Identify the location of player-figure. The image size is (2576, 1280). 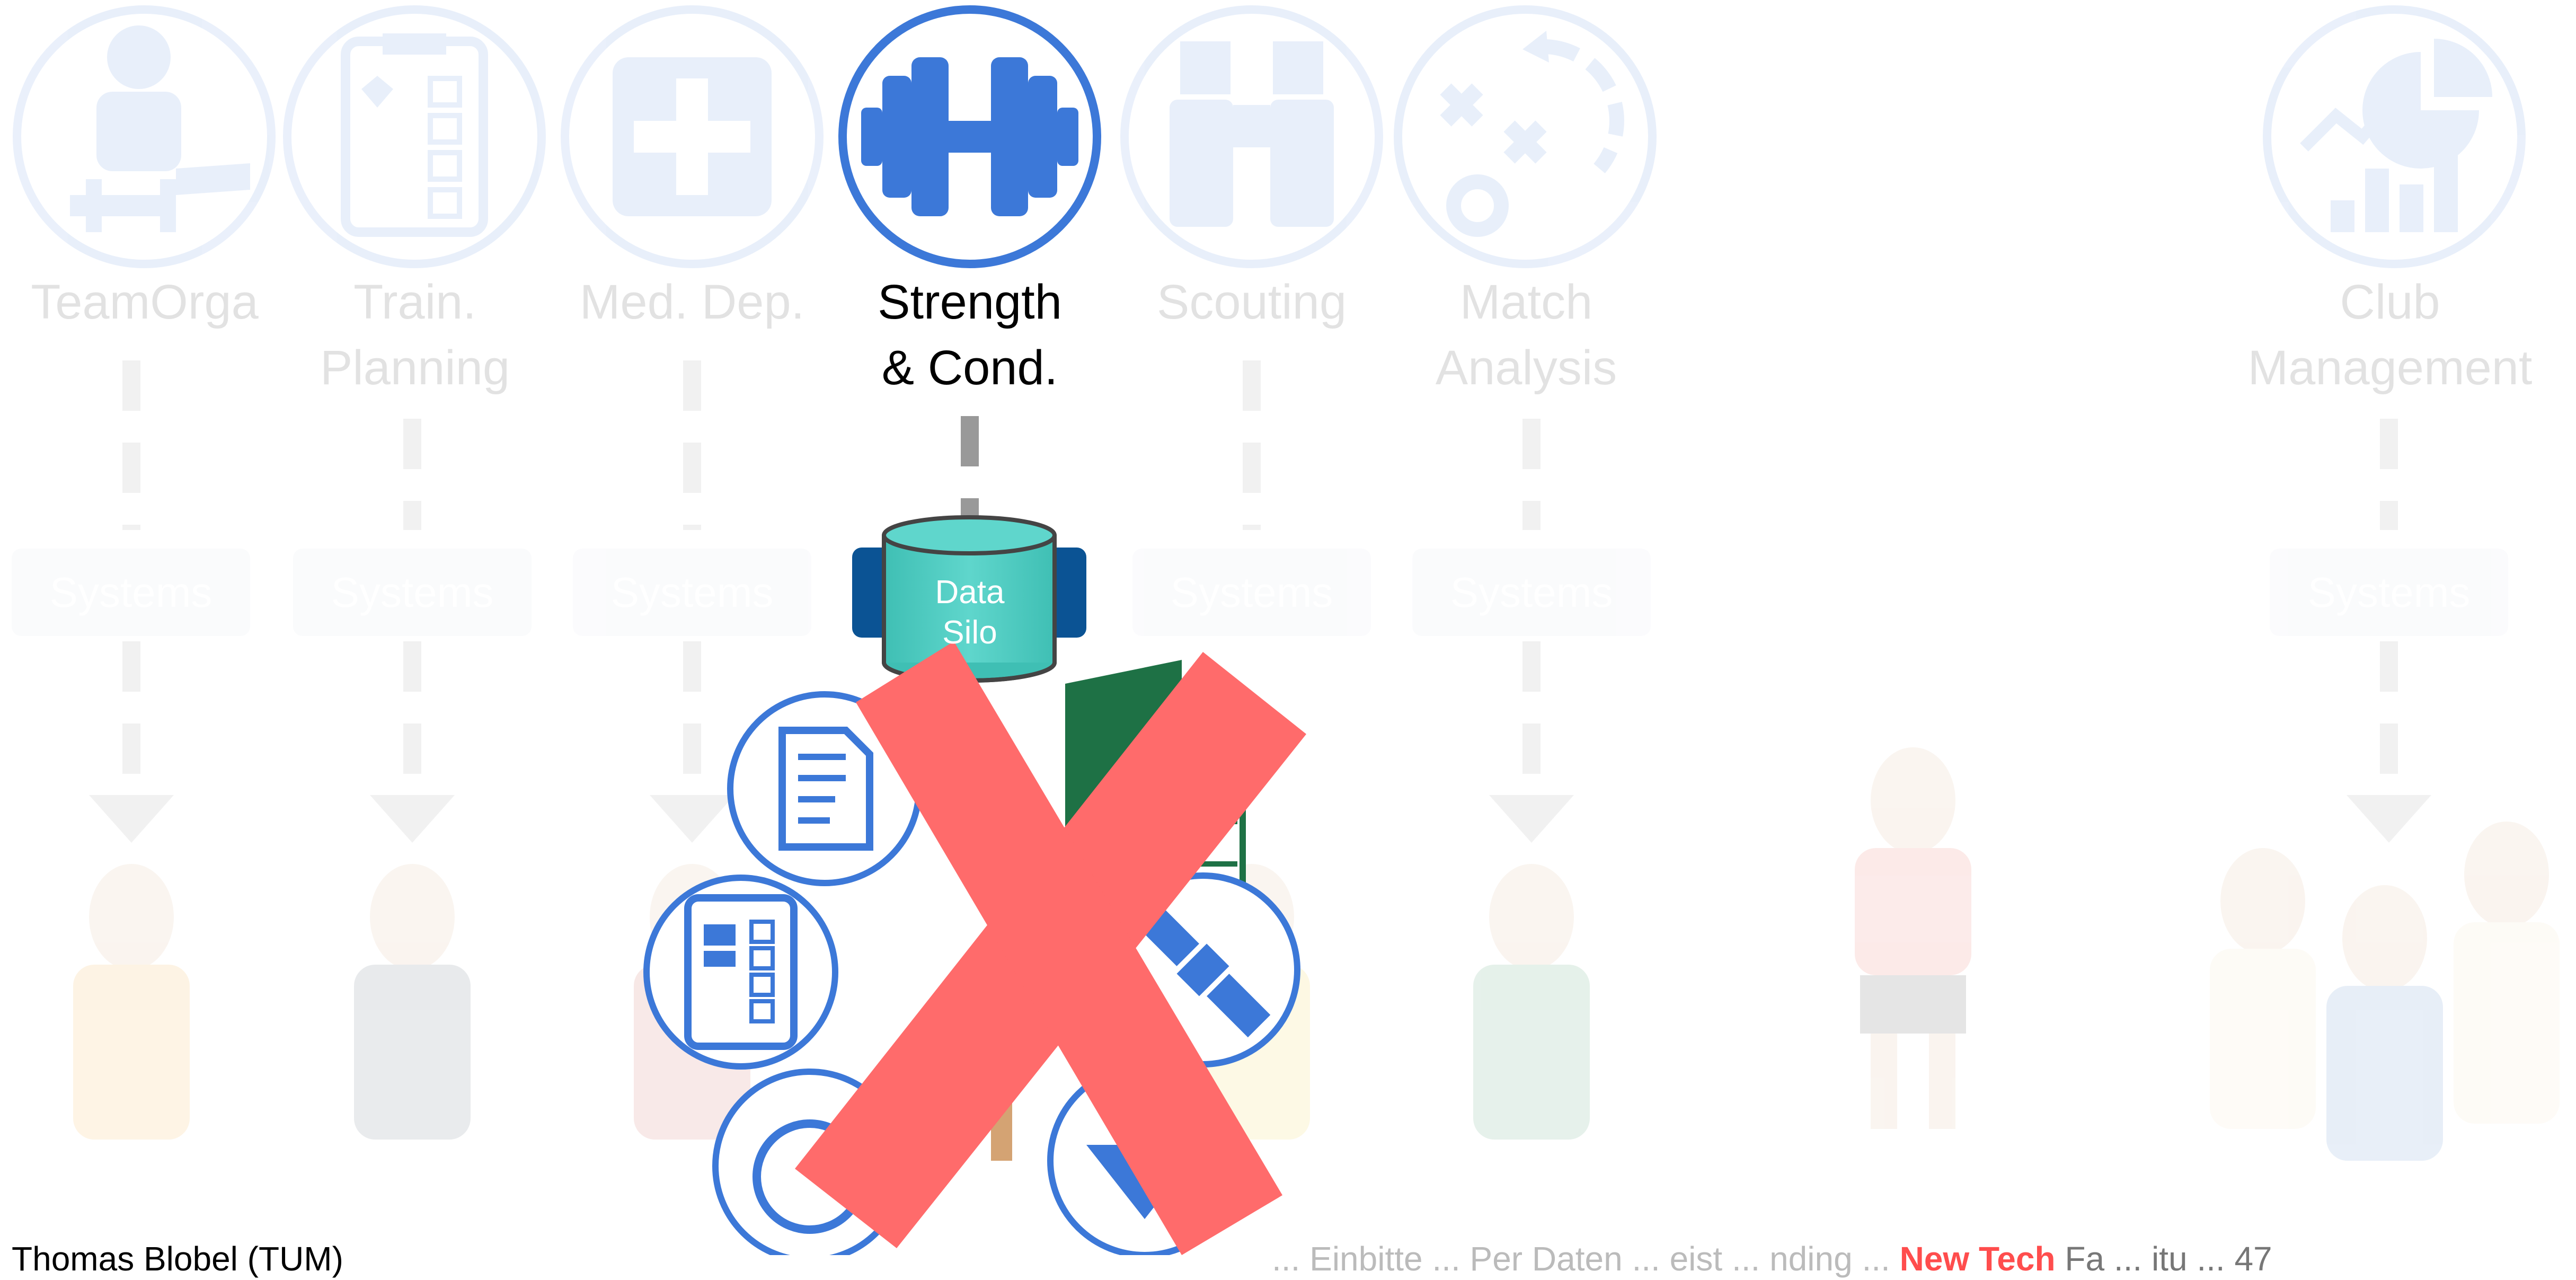
(1913, 938).